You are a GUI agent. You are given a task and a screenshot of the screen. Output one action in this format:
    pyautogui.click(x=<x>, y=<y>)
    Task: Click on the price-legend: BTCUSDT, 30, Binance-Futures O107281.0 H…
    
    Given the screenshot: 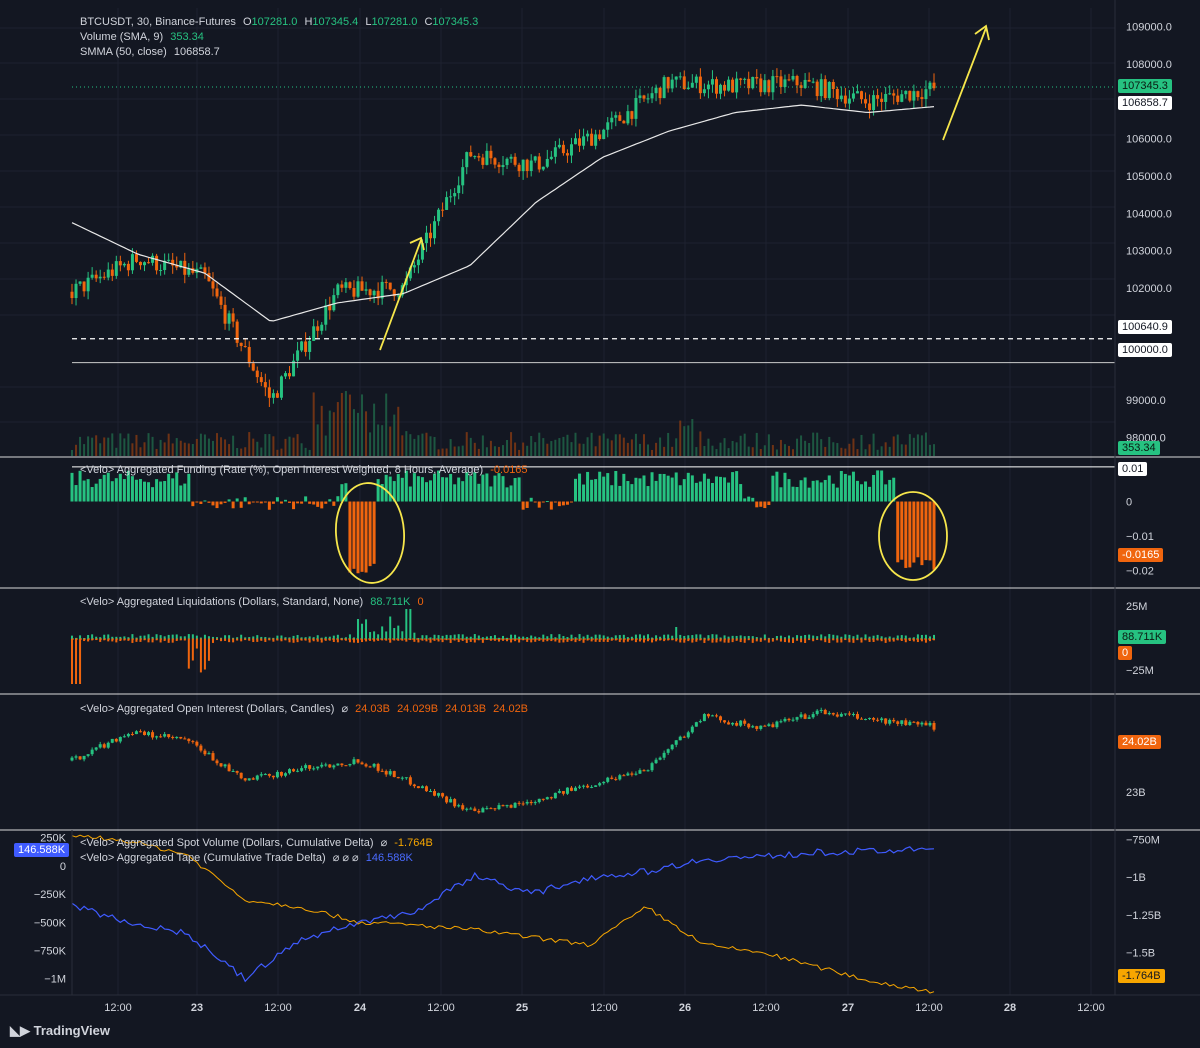 What is the action you would take?
    pyautogui.click(x=281, y=22)
    